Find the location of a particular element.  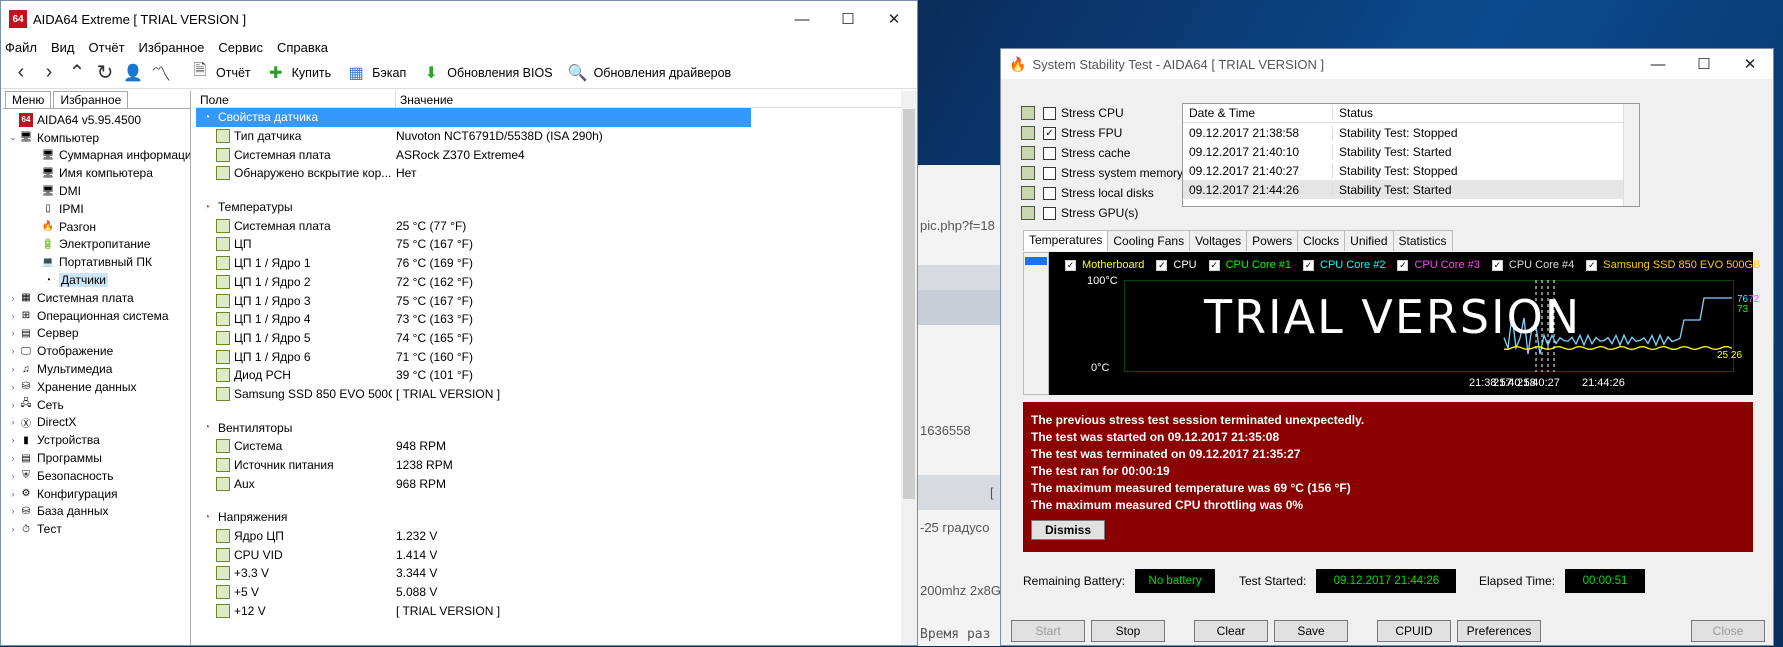

legend-item: ✓ CPU Core #4 is located at coordinates (1532, 265).